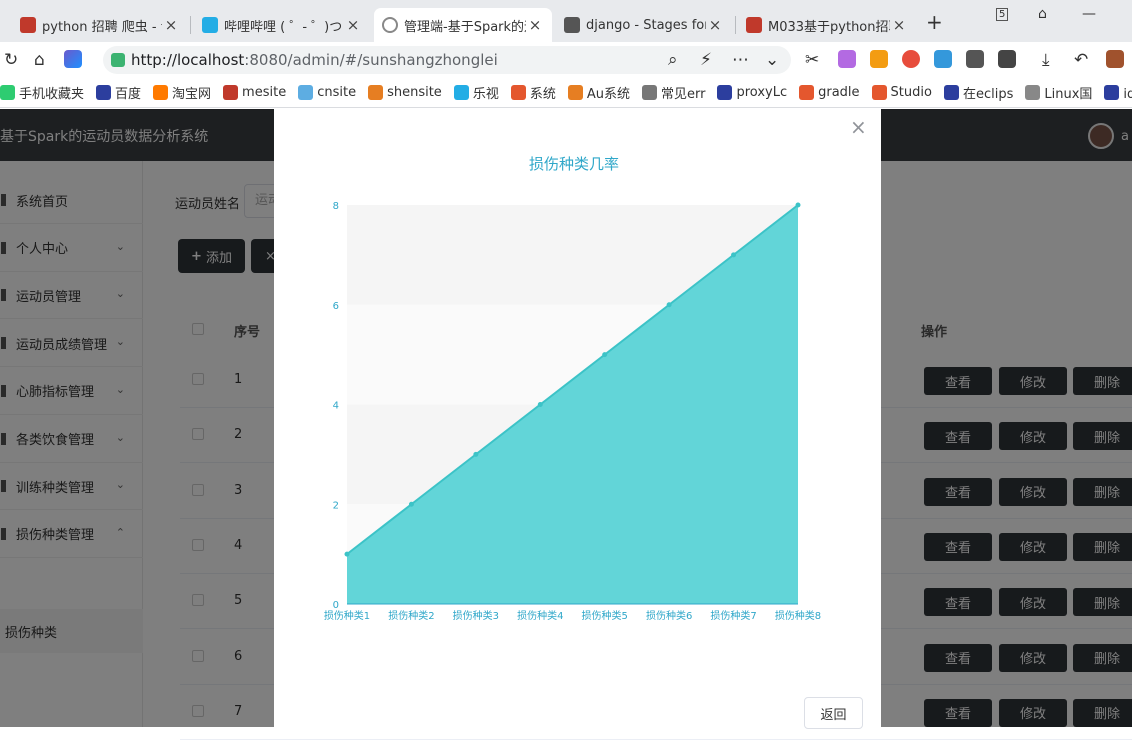  Describe the element at coordinates (336, 406) in the screenshot. I see `y-tick-label: 4` at that location.